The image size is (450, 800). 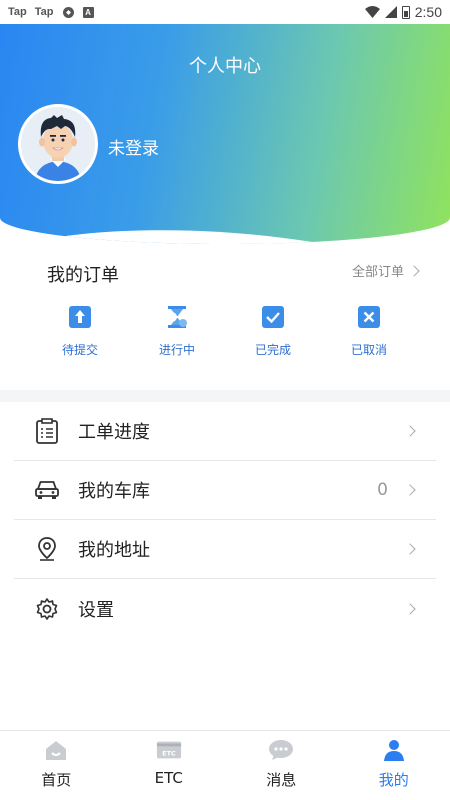 What do you see at coordinates (377, 272) in the screenshot?
I see `all-orders-label: 全部订单` at bounding box center [377, 272].